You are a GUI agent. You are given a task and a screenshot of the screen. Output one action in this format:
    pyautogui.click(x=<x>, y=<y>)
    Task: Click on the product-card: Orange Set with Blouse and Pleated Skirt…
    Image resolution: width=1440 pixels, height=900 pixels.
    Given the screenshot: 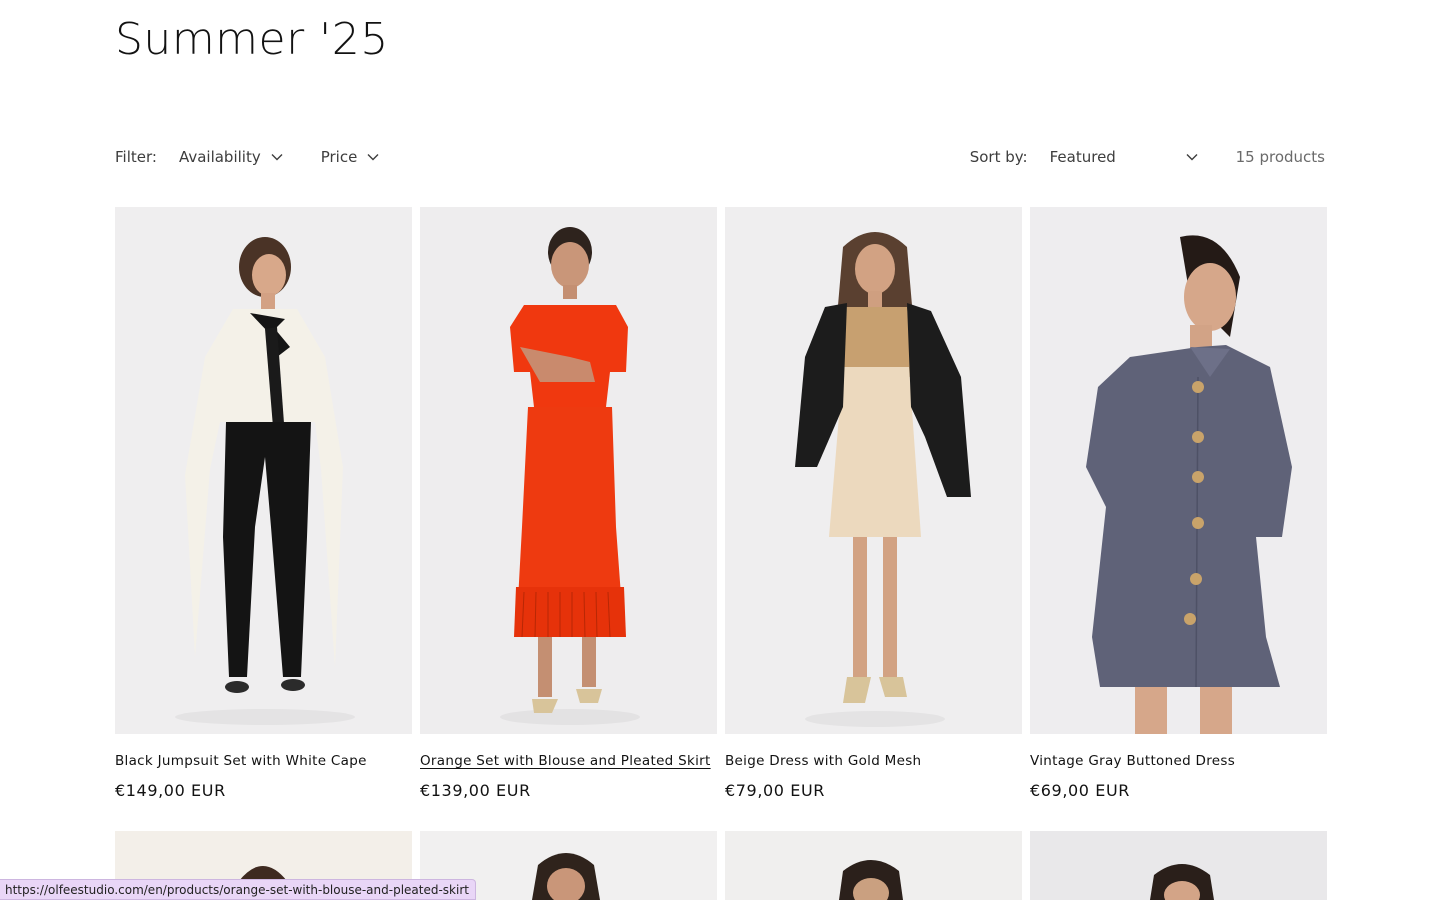 What is the action you would take?
    pyautogui.click(x=568, y=503)
    